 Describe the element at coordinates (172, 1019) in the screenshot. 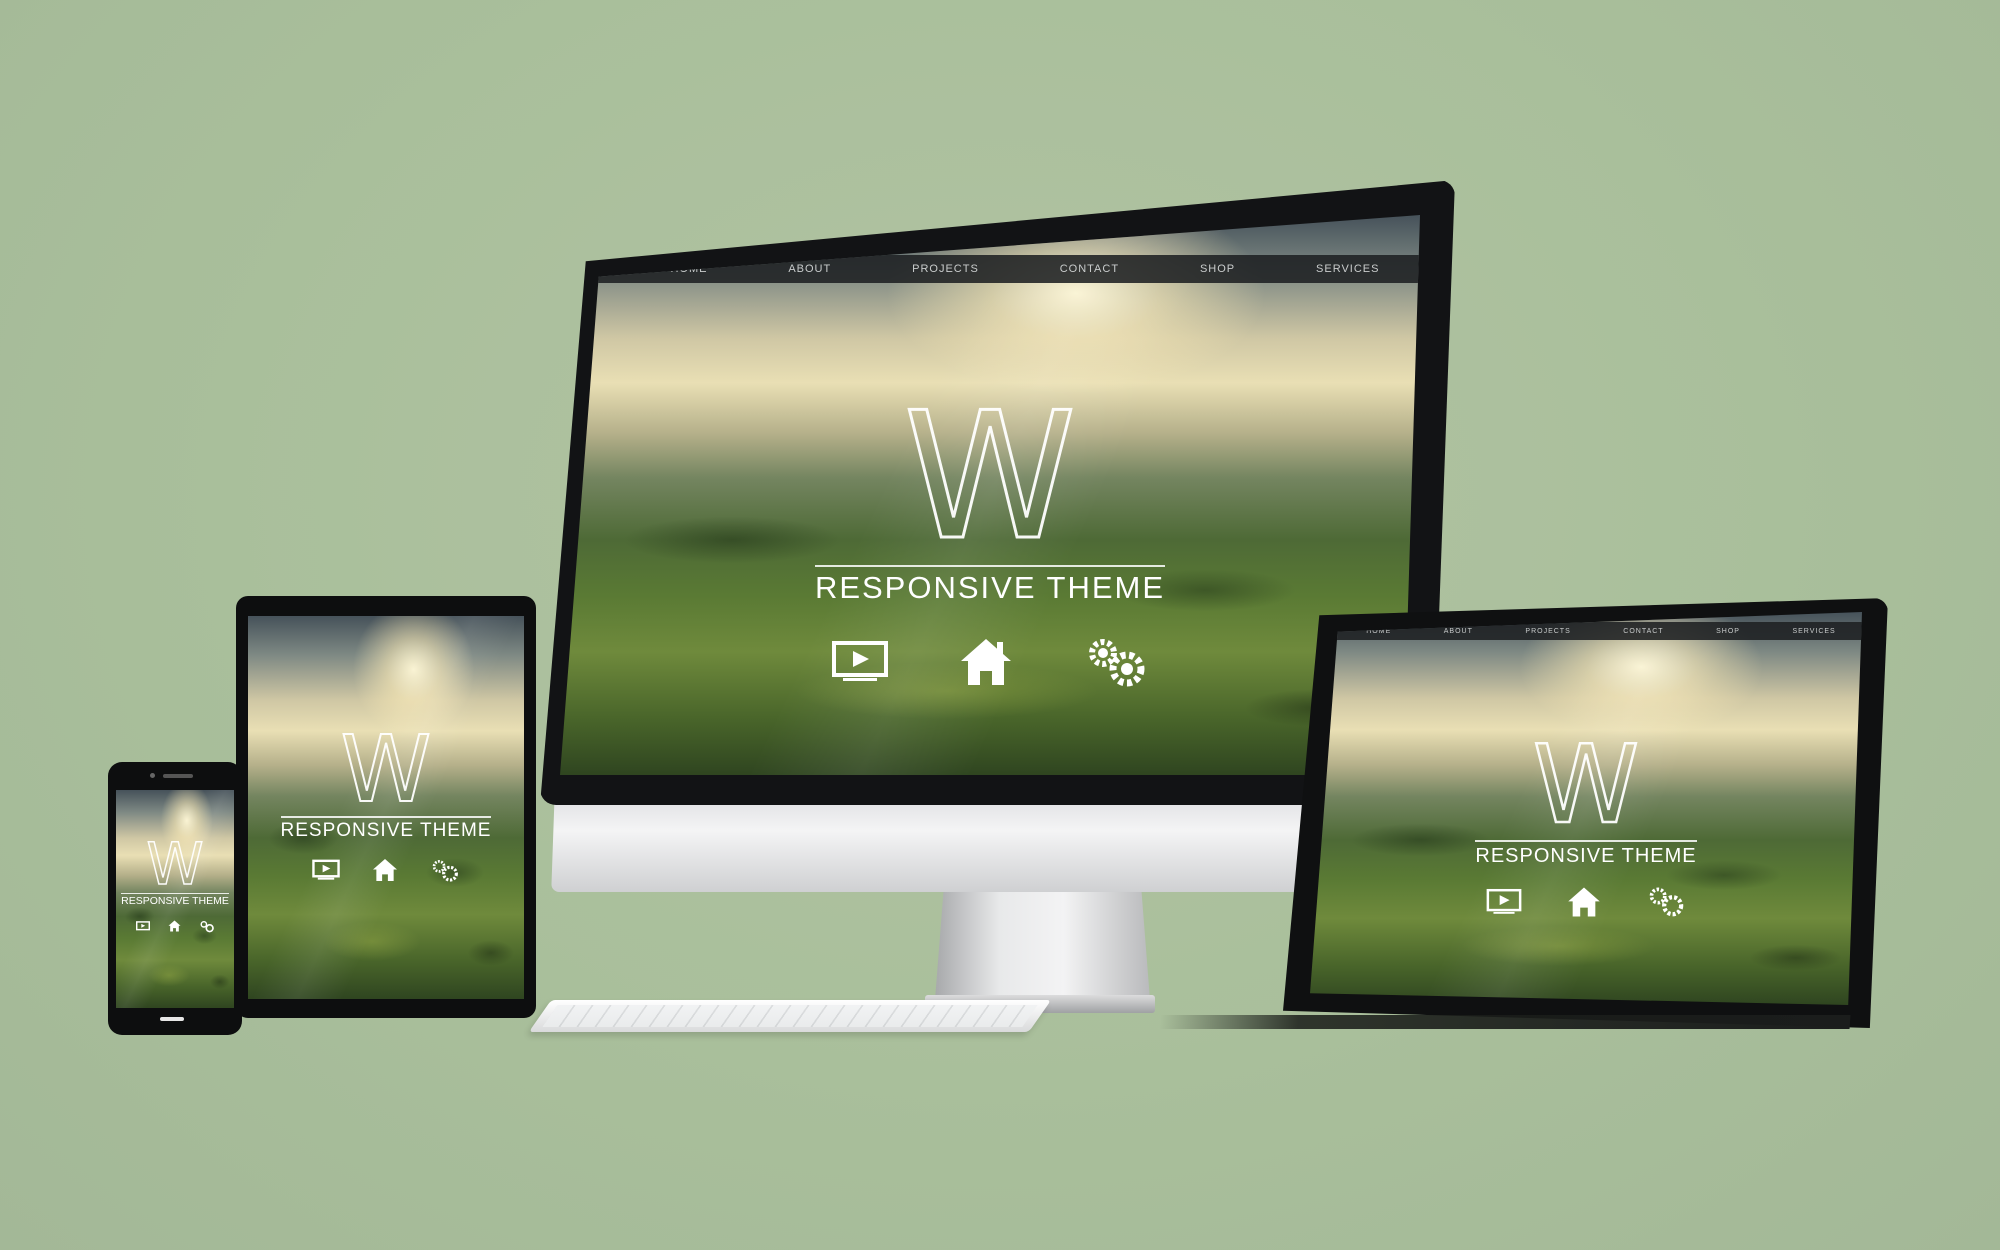

I see `phone-home-button` at that location.